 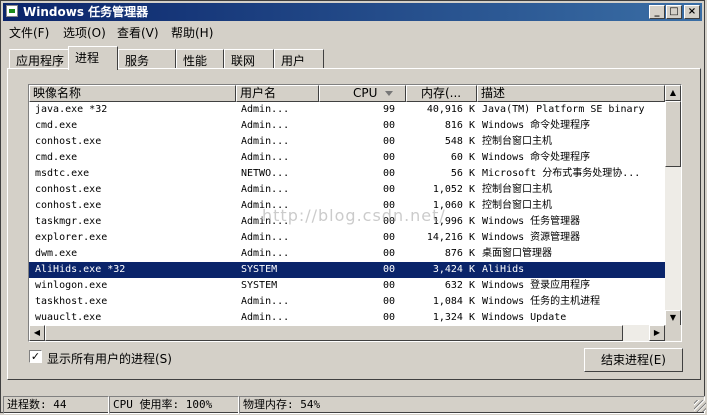 I want to click on horizontal-scrollbar: ◀ ▶, so click(x=347, y=333).